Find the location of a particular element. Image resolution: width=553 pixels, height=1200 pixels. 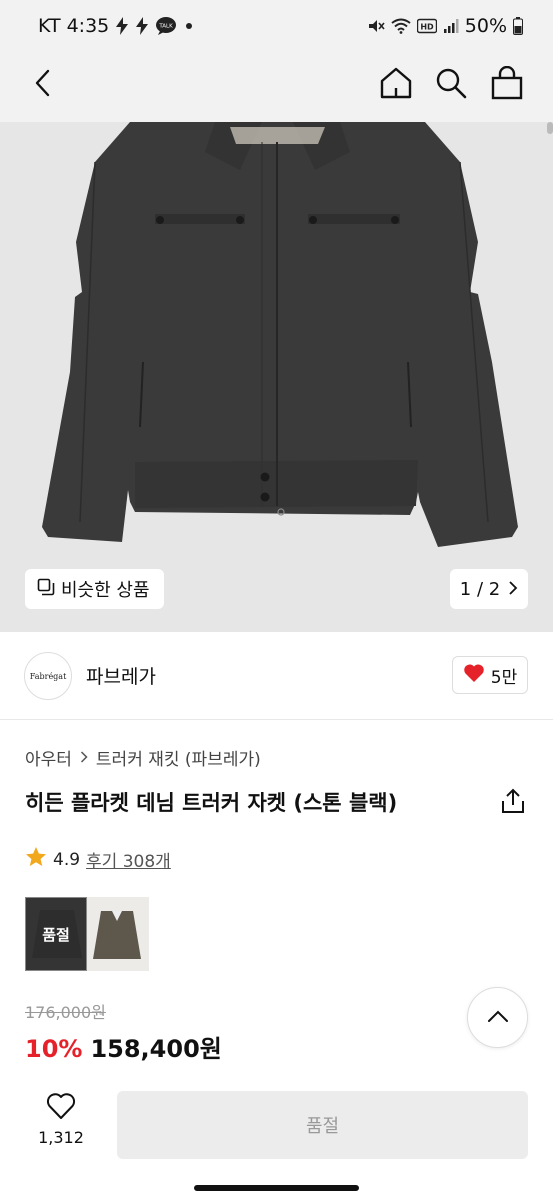

back-icon is located at coordinates (43, 85).